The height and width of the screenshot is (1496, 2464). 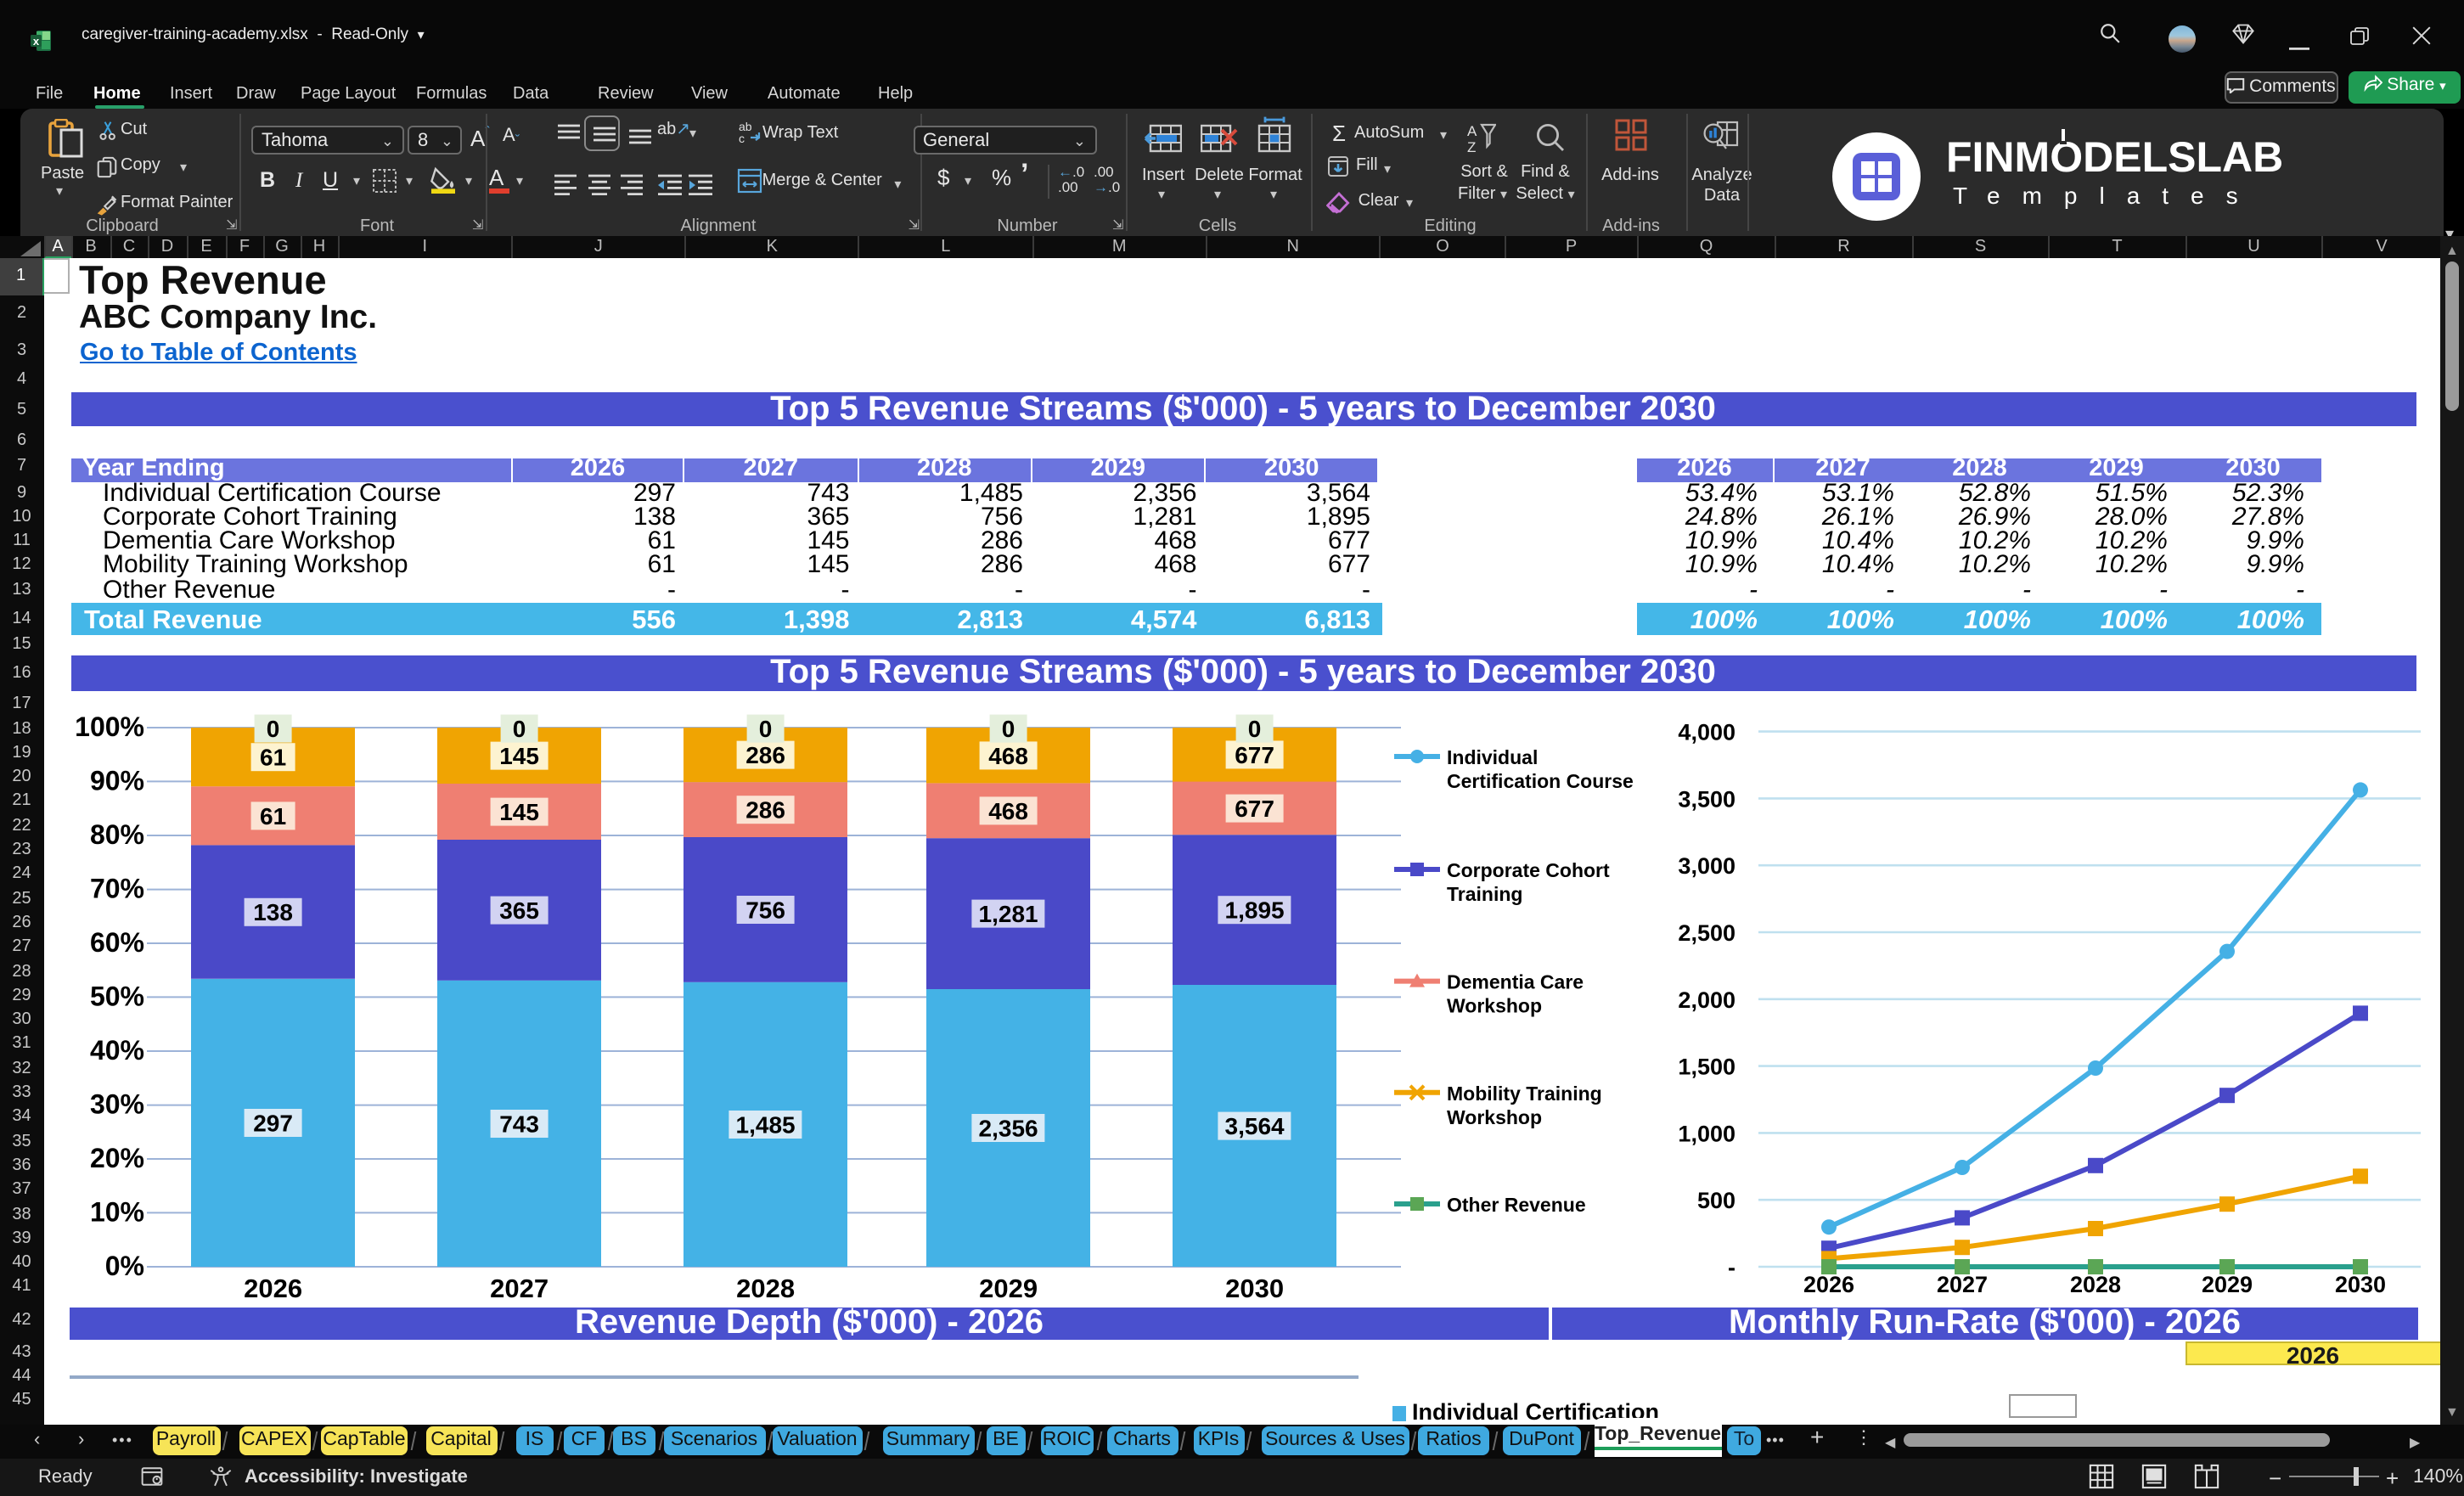 What do you see at coordinates (1706, 732) in the screenshot?
I see `svg-text: 4,000` at bounding box center [1706, 732].